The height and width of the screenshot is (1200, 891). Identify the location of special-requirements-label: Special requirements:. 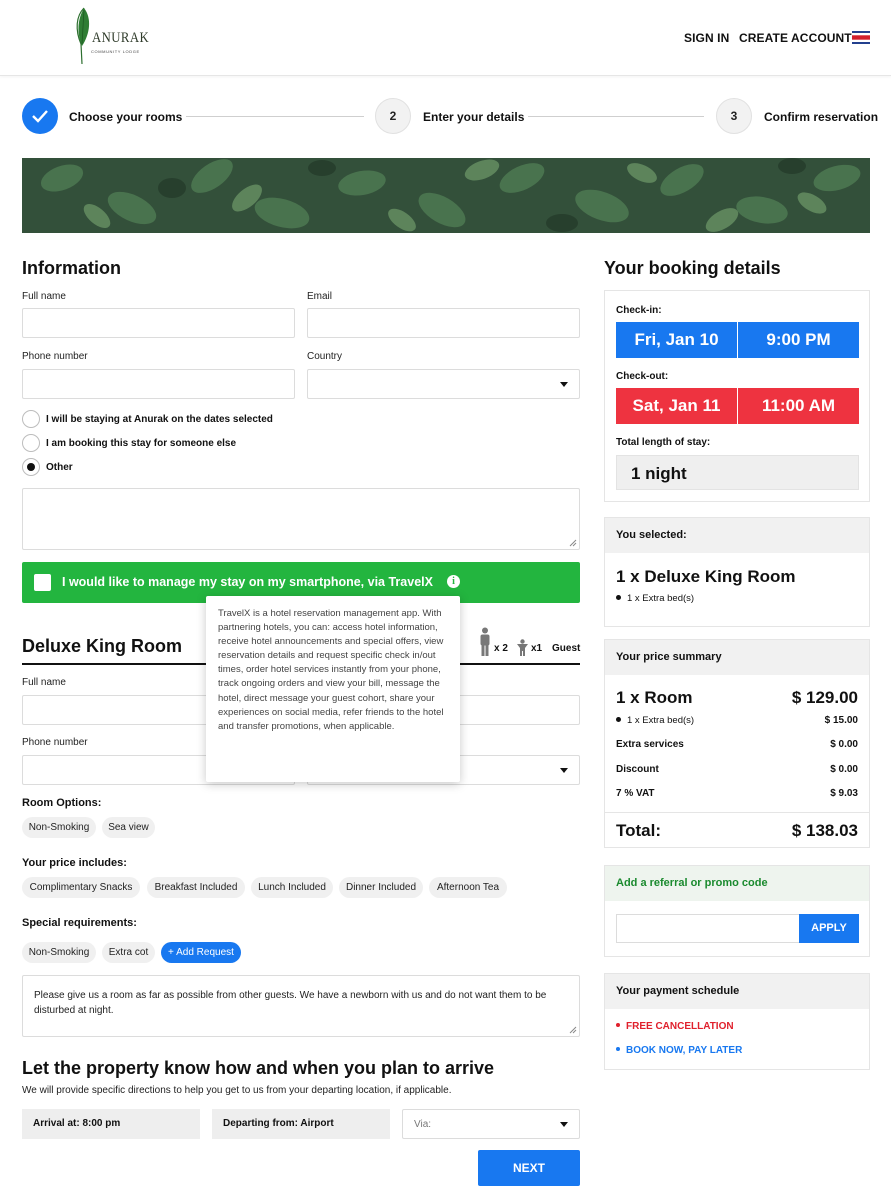
(79, 923).